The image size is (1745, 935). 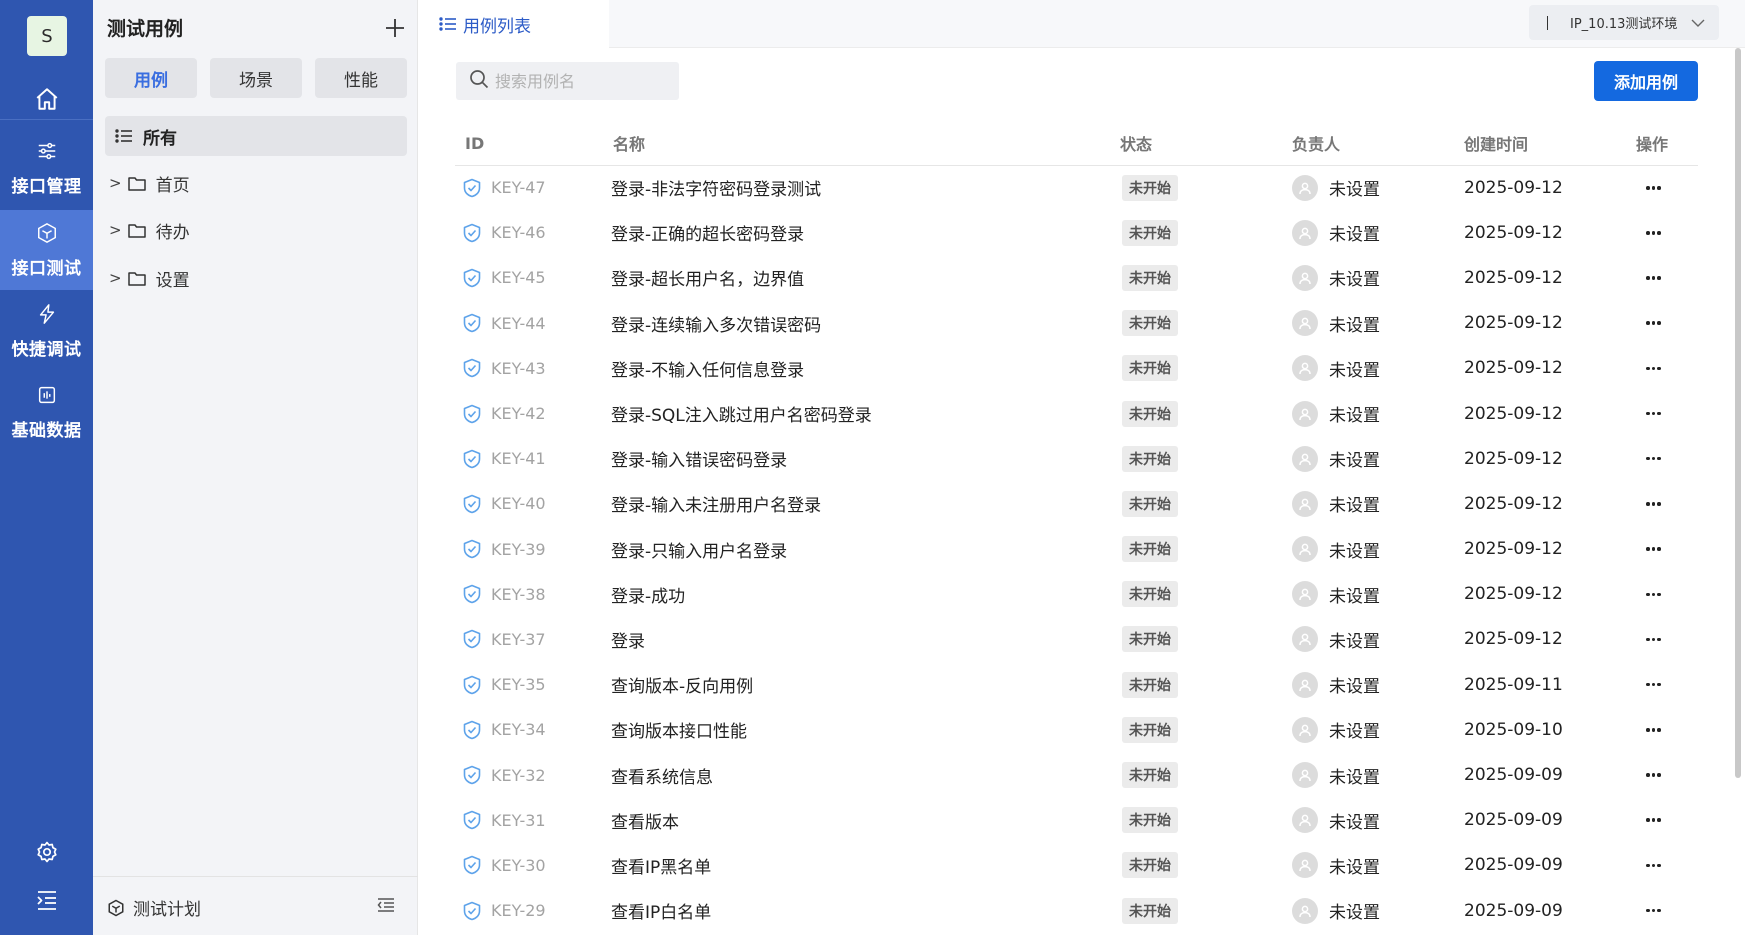 What do you see at coordinates (862, 594) in the screenshot?
I see `case-name: 登录-成功` at bounding box center [862, 594].